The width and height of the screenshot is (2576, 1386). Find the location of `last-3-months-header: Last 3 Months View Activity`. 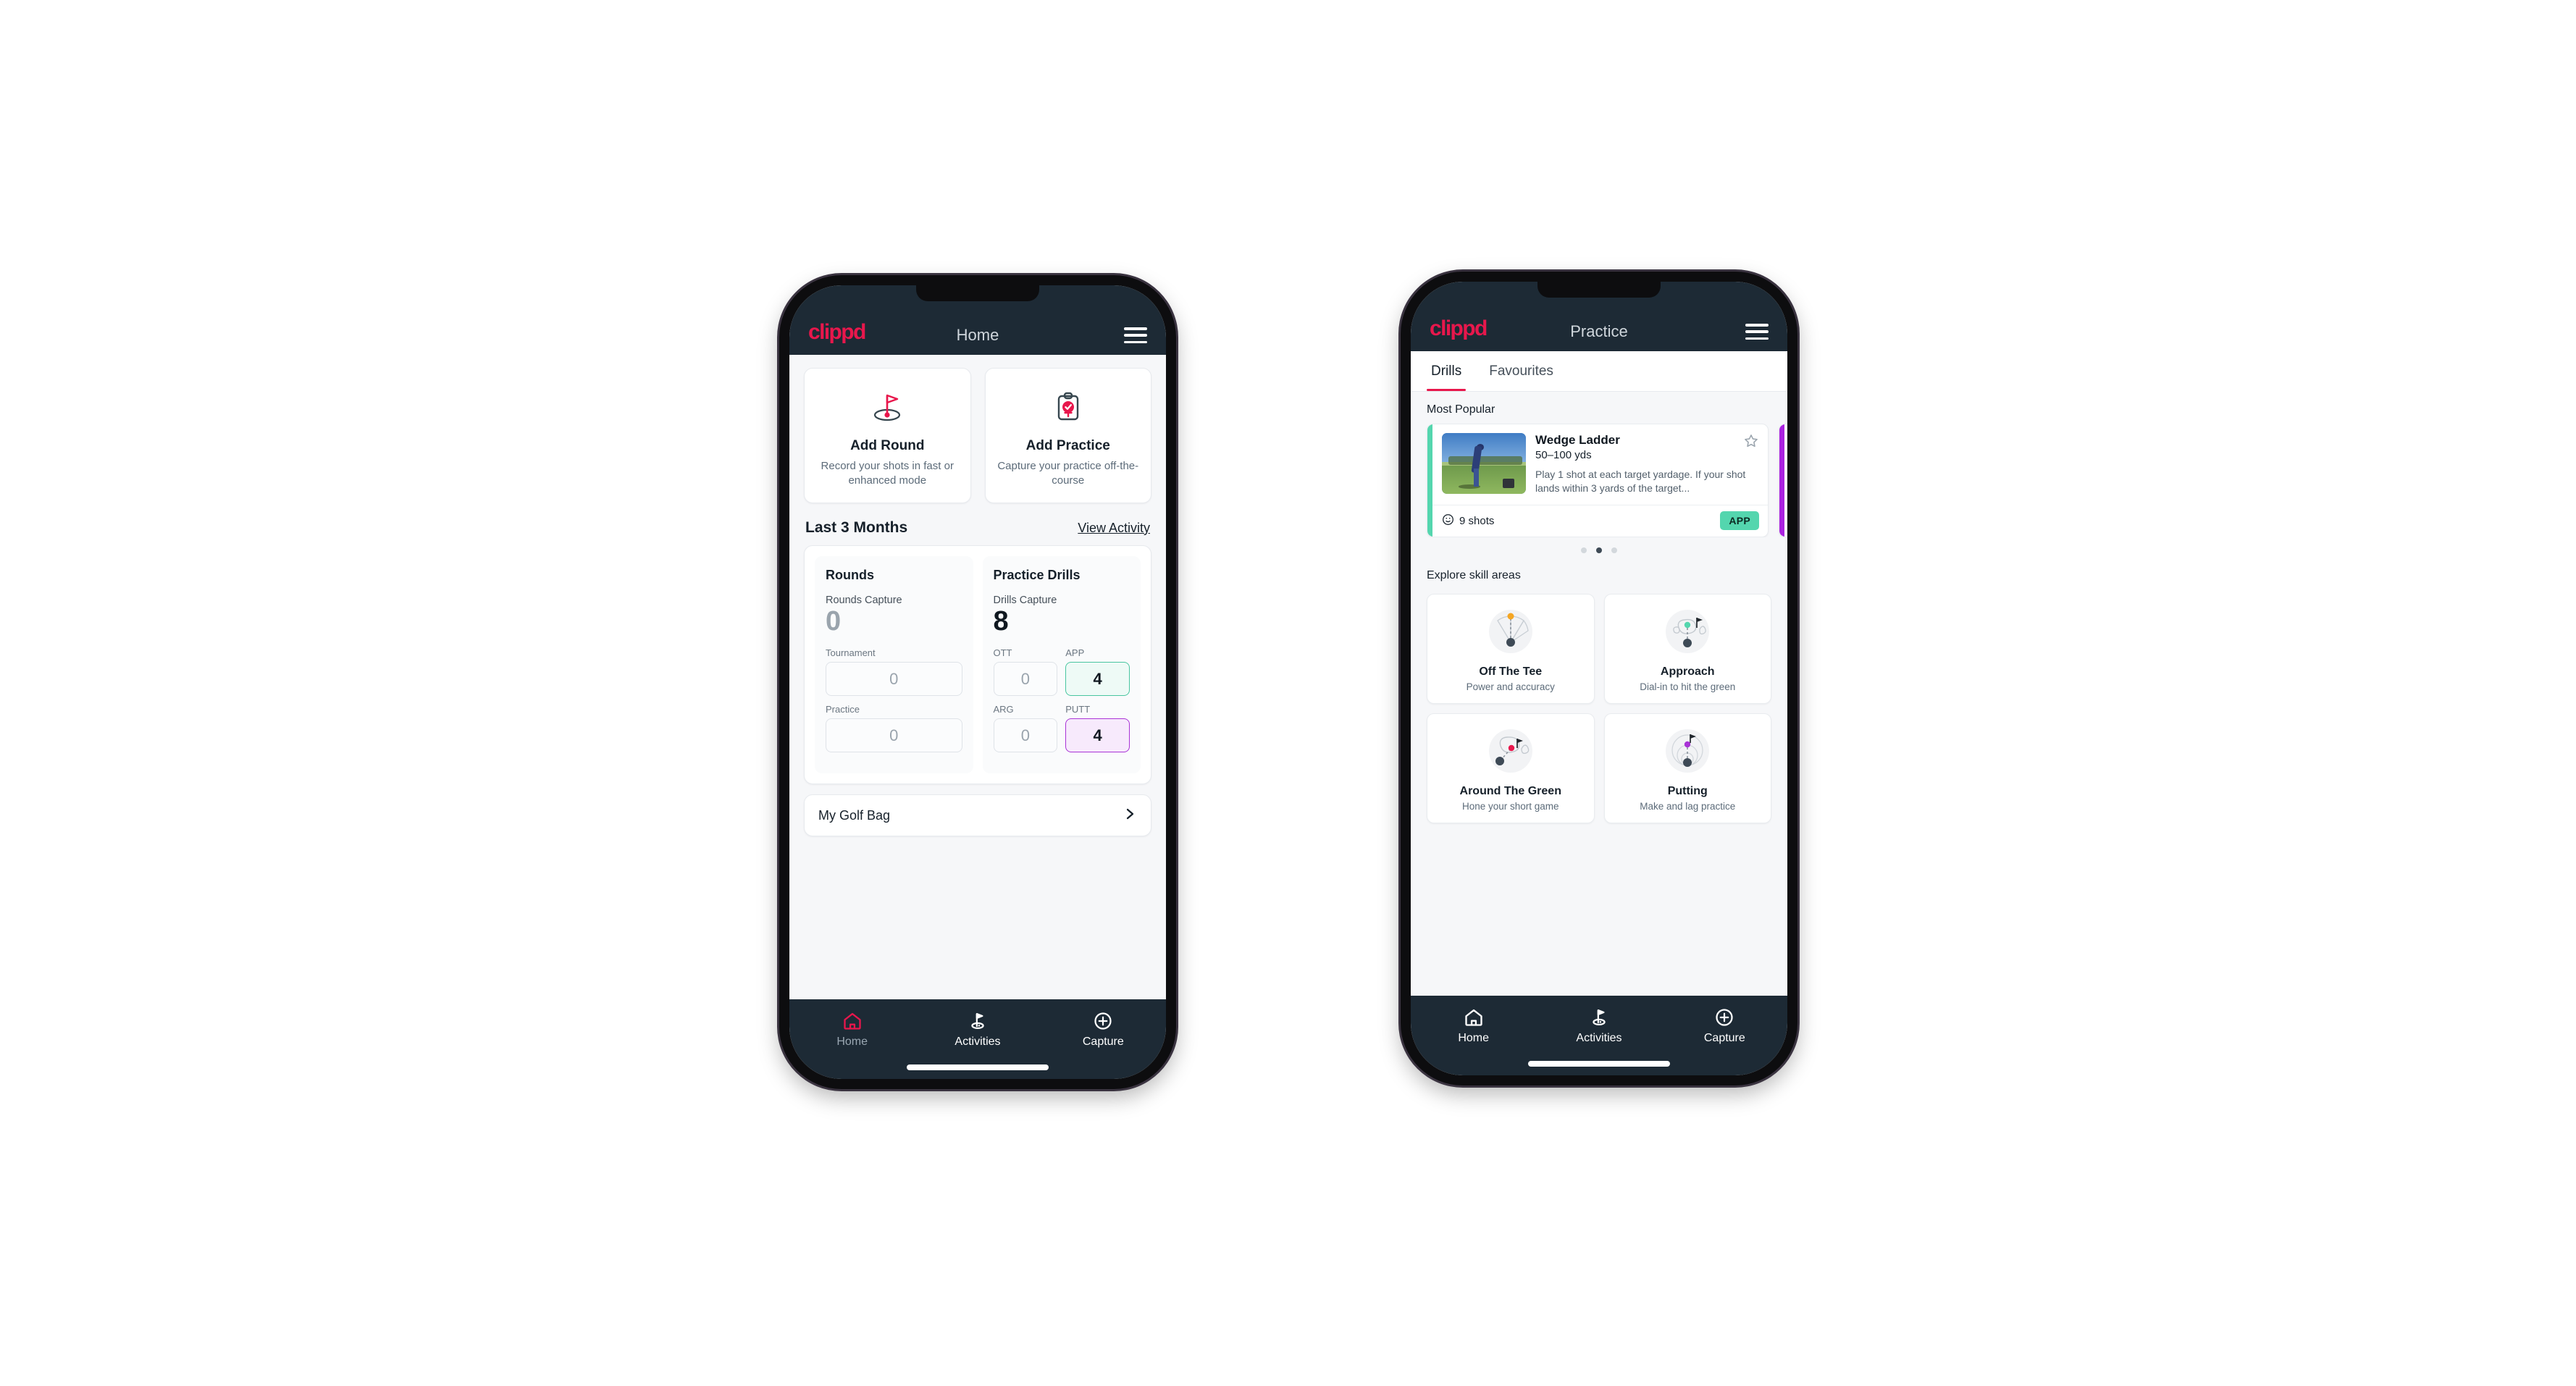

last-3-months-header: Last 3 Months View Activity is located at coordinates (977, 524).